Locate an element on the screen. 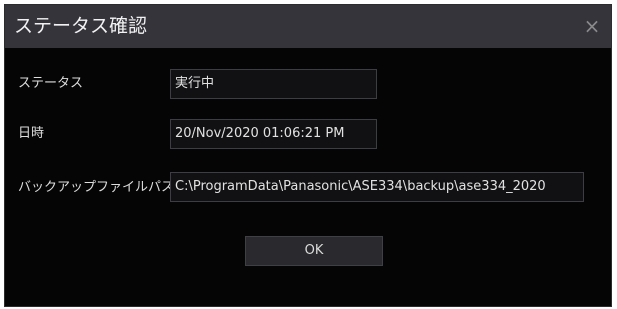 The width and height of the screenshot is (617, 309). status-label: ステータス is located at coordinates (51, 83).